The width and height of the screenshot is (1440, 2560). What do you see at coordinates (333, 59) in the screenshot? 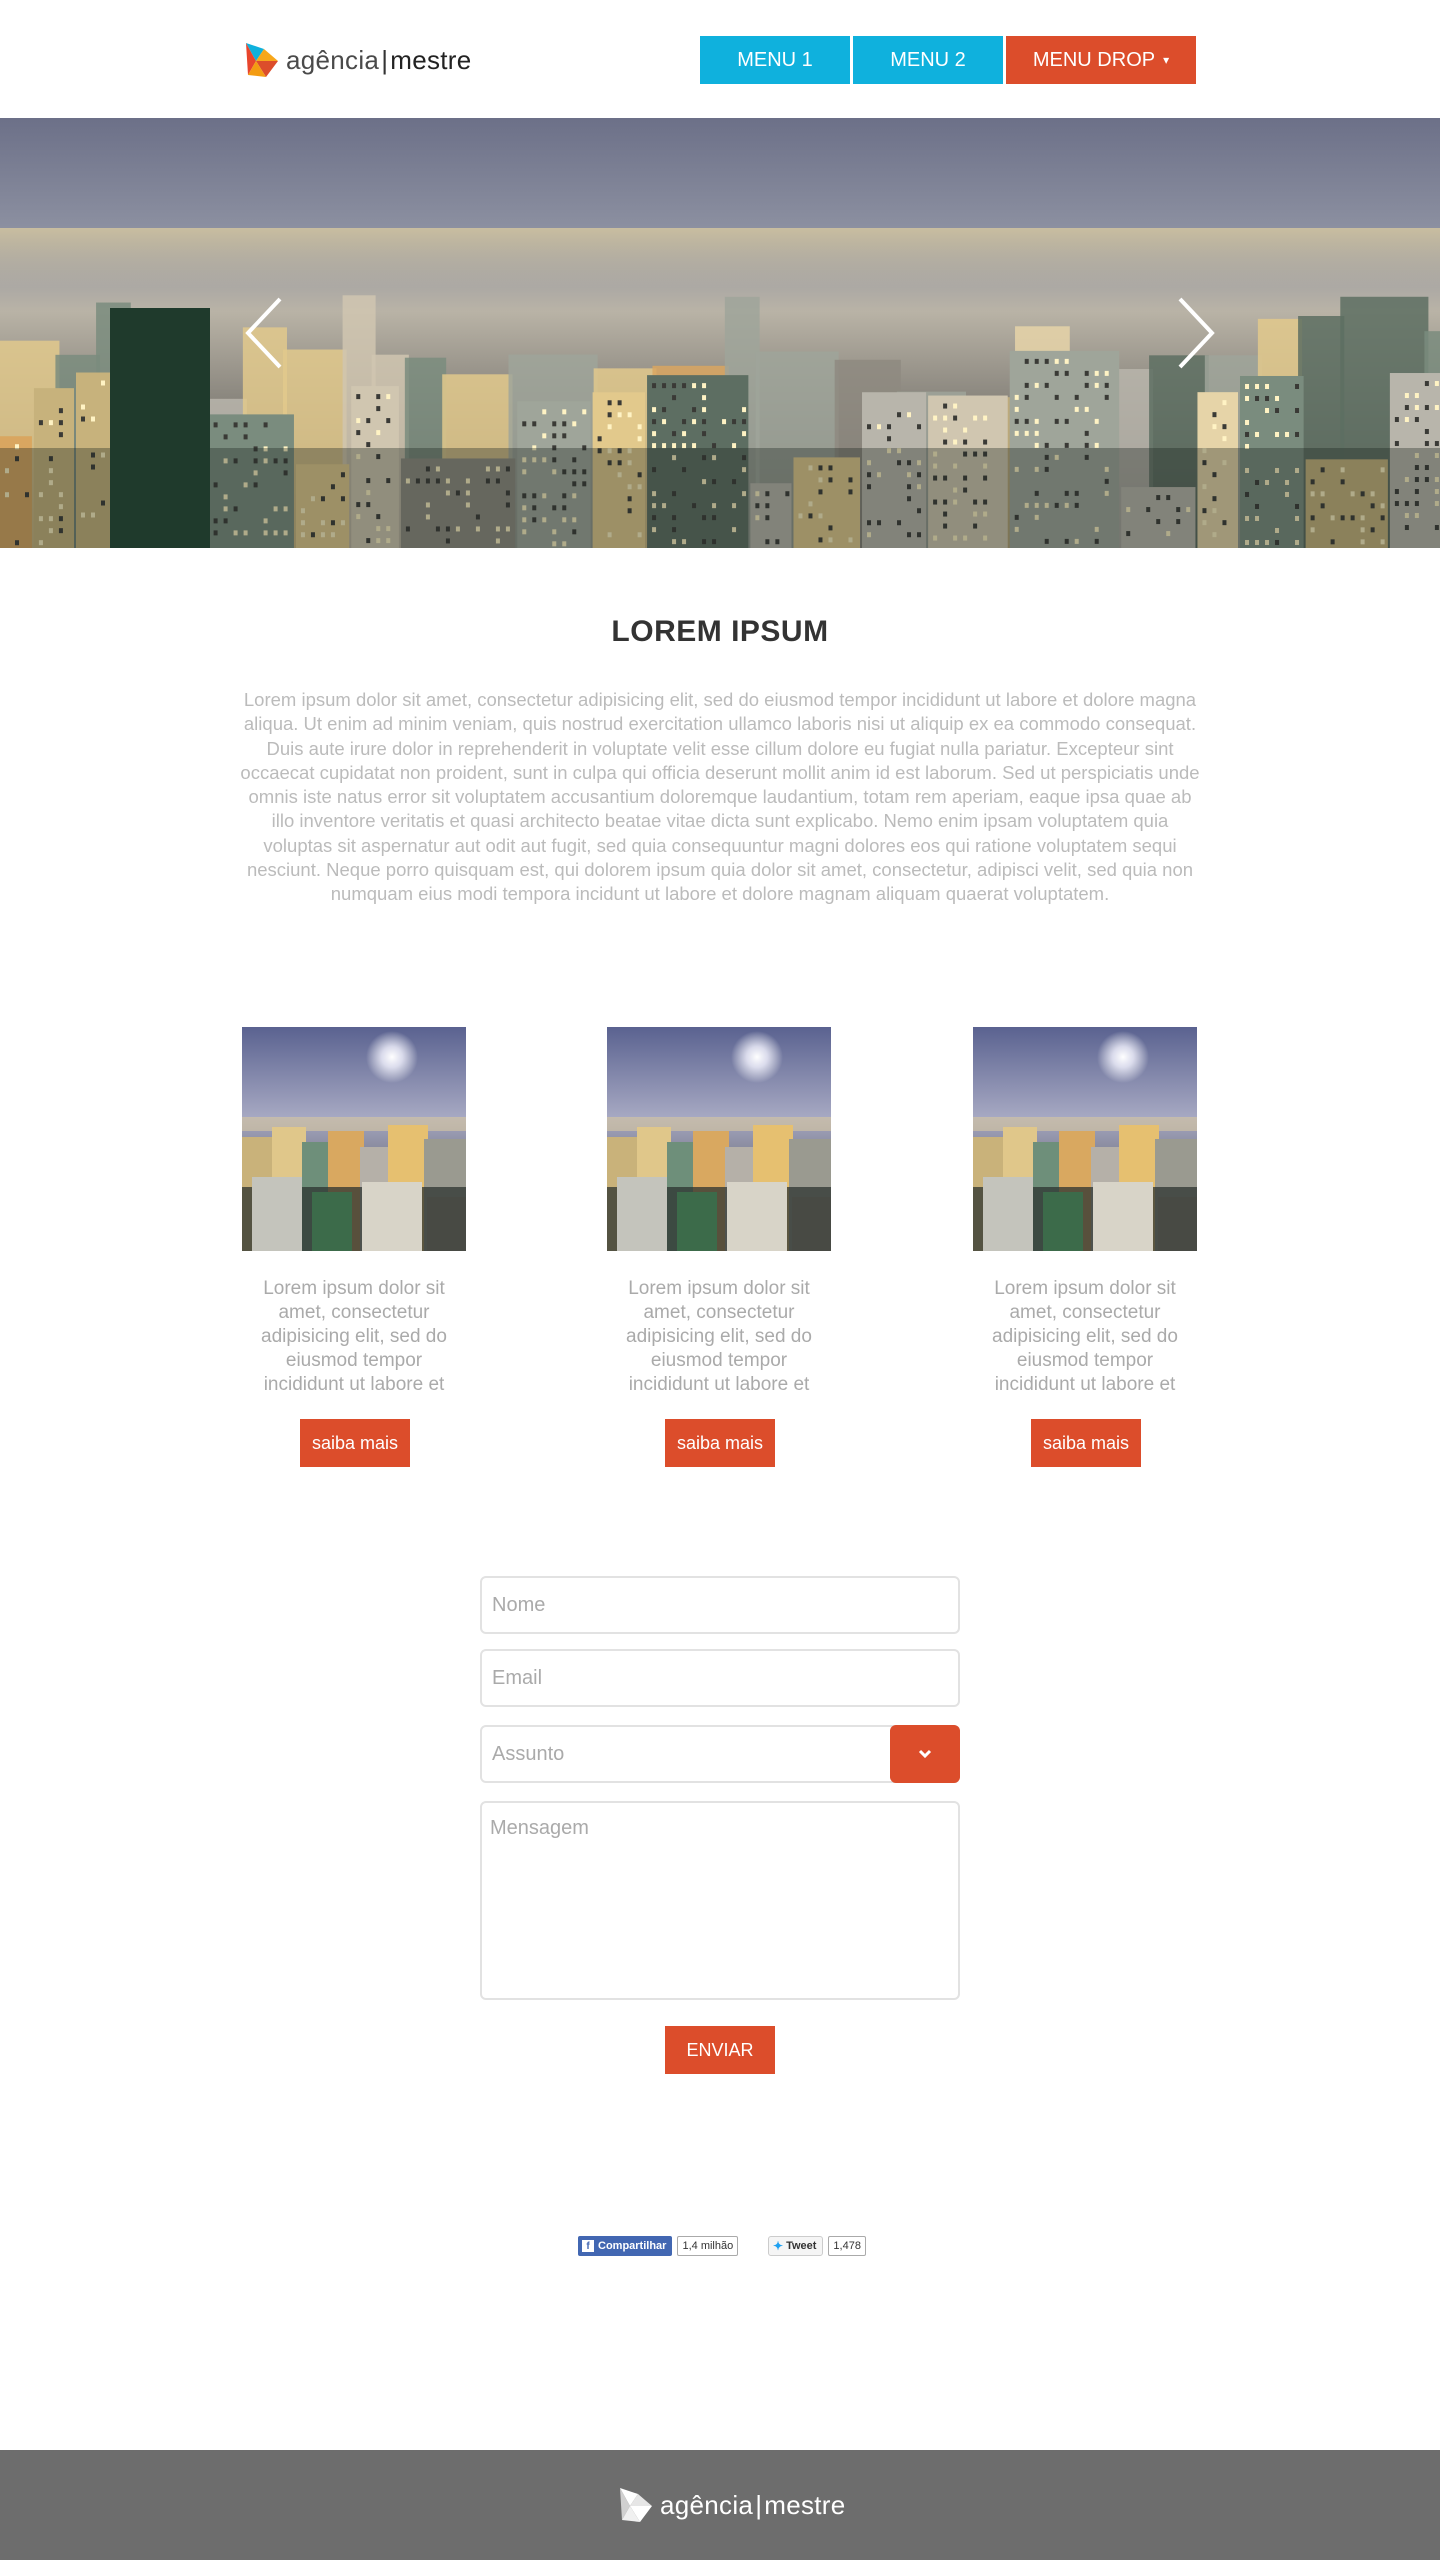
I see `brand-name-light: agência` at bounding box center [333, 59].